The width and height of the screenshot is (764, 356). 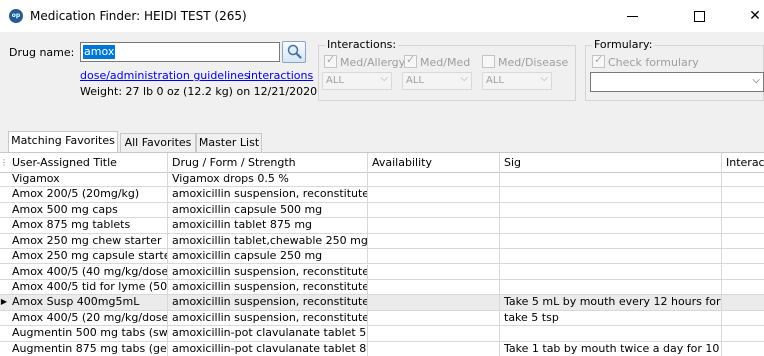 I want to click on tab-all-favorites: All Favorites, so click(x=158, y=142).